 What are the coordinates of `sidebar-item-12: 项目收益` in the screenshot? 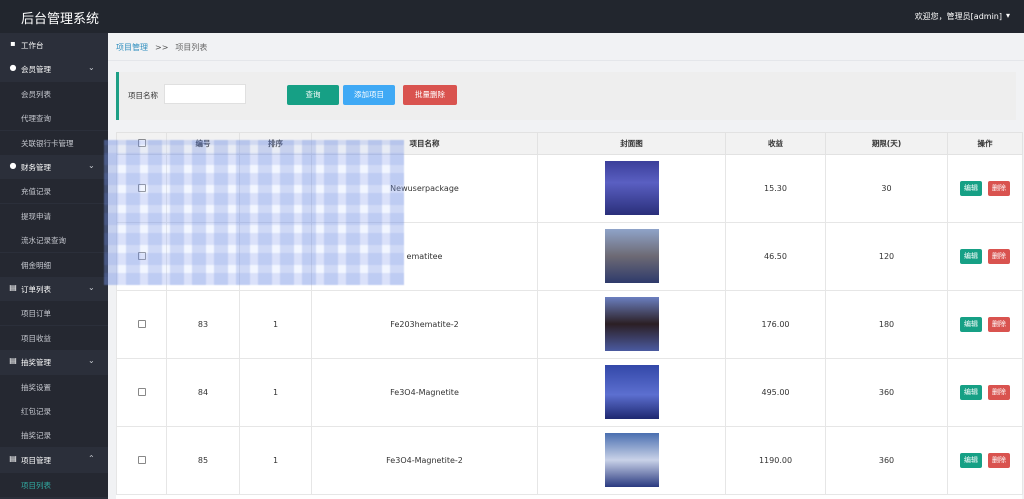 It's located at (54, 338).